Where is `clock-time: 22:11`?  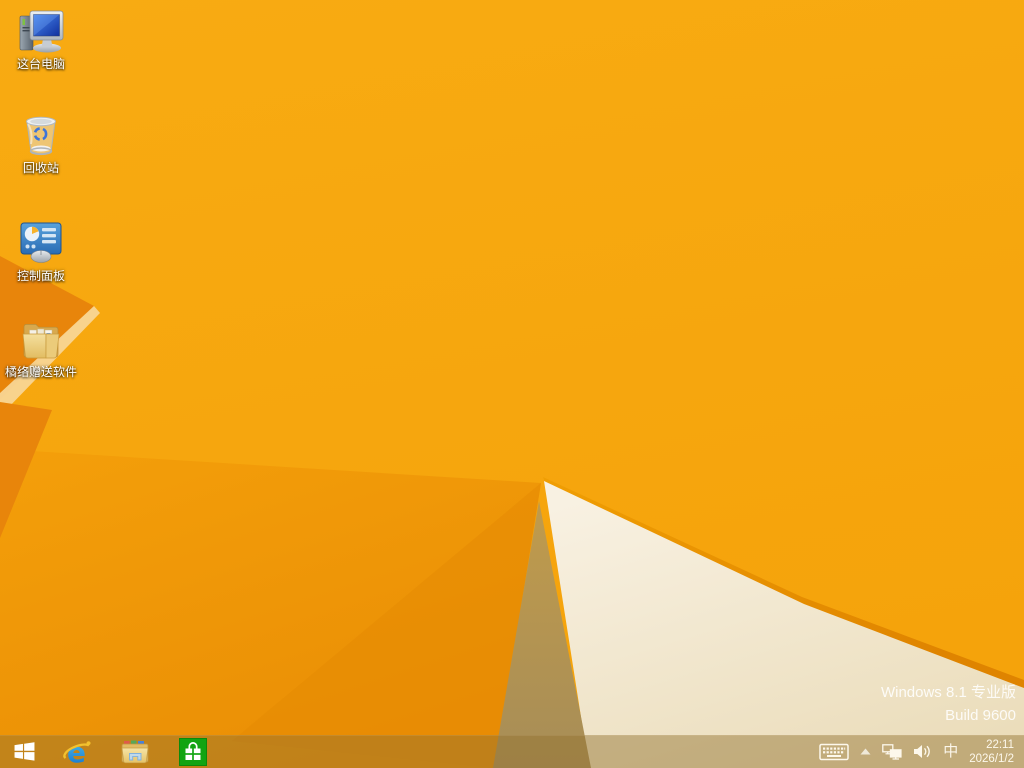 clock-time: 22:11 is located at coordinates (1000, 744).